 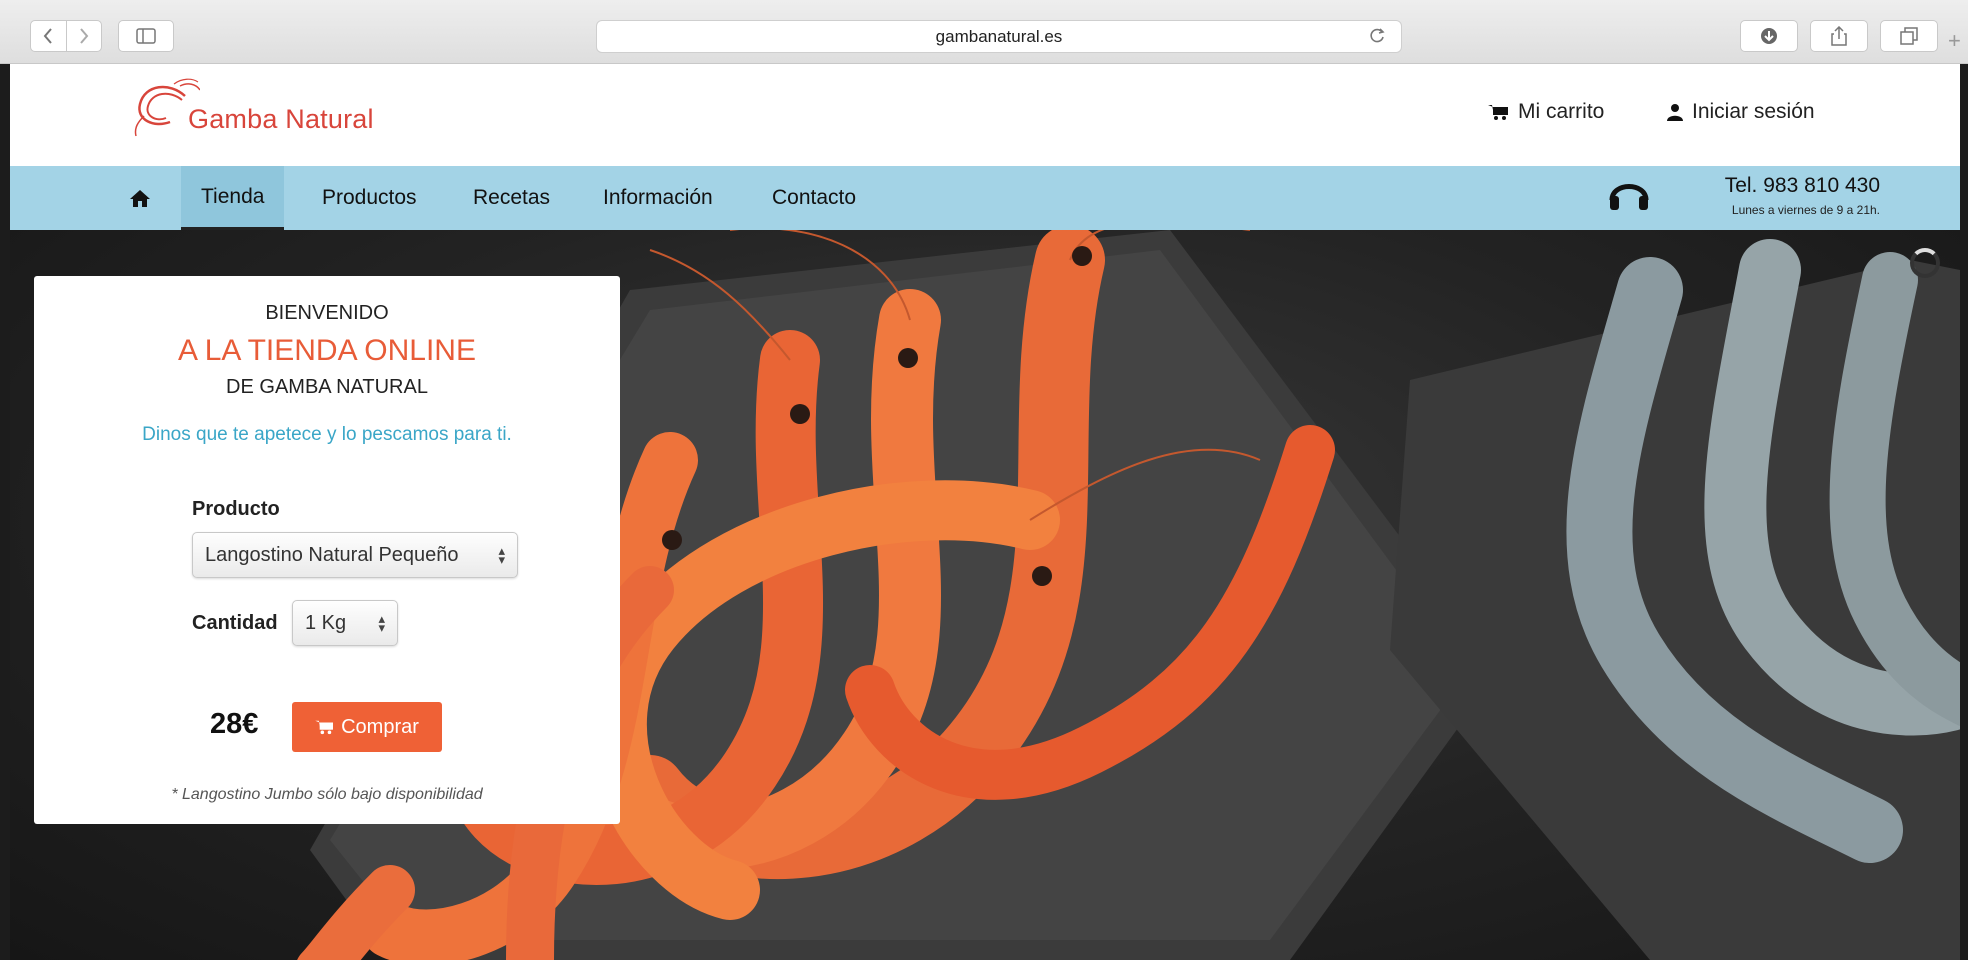 I want to click on cart-label: Mi carrito, so click(x=1561, y=111).